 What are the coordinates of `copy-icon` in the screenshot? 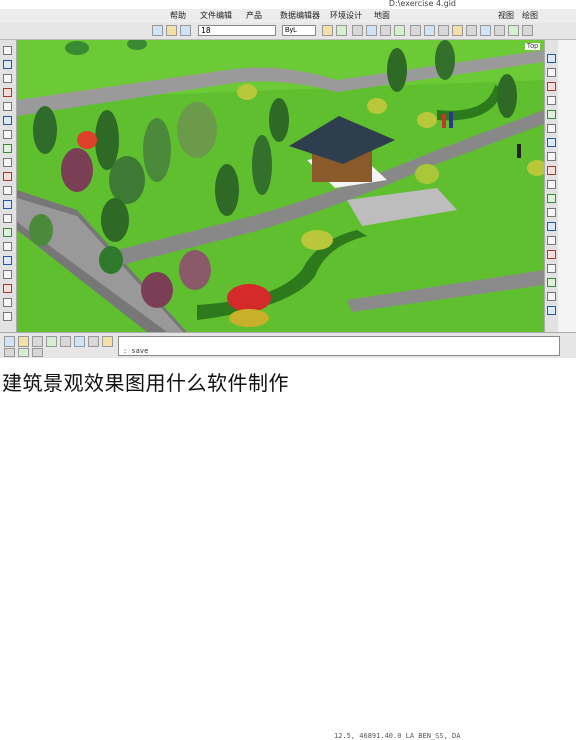 It's located at (7, 204).